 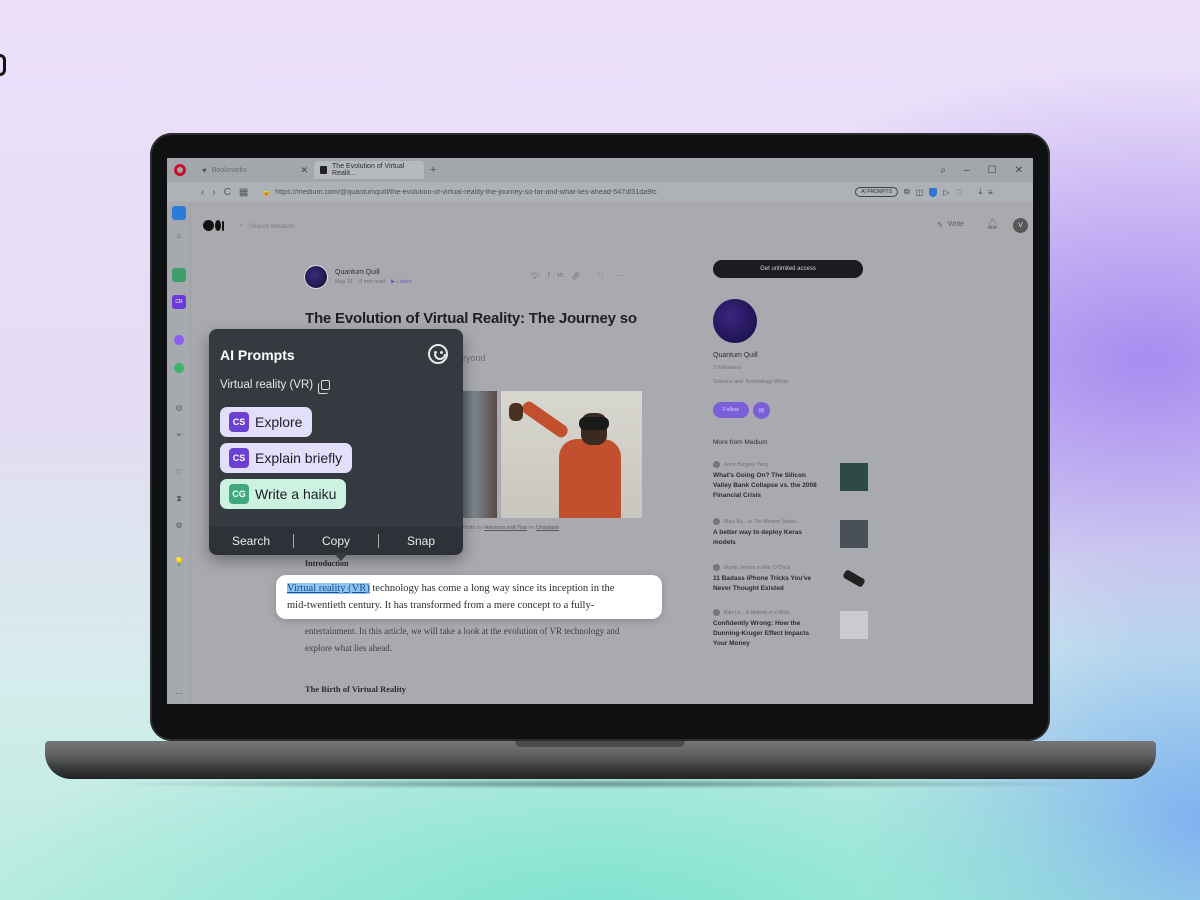 What do you see at coordinates (751, 382) in the screenshot?
I see `profile-bio: Science and Technology Writer` at bounding box center [751, 382].